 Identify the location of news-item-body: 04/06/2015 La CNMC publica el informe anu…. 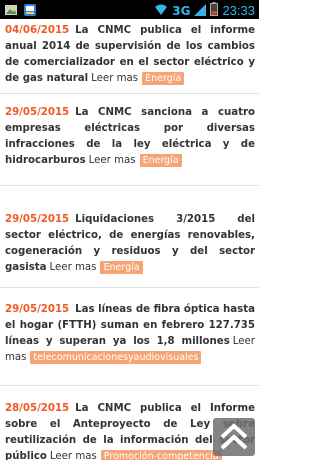
(130, 55).